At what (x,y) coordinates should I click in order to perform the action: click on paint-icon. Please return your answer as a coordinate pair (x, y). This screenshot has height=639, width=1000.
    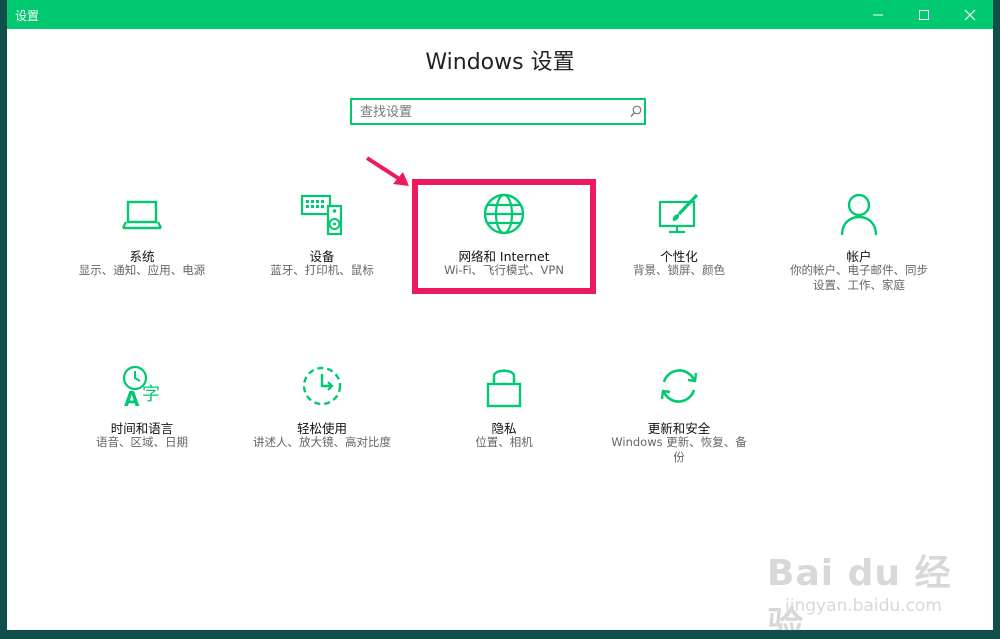
    Looking at the image, I should click on (678, 213).